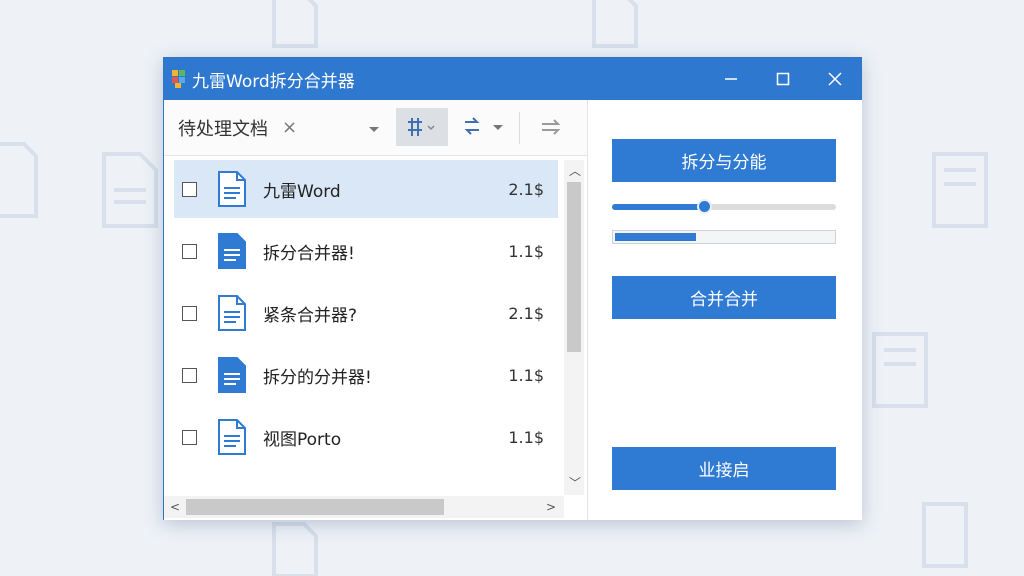  What do you see at coordinates (289, 127) in the screenshot?
I see `tab-close-button: ×` at bounding box center [289, 127].